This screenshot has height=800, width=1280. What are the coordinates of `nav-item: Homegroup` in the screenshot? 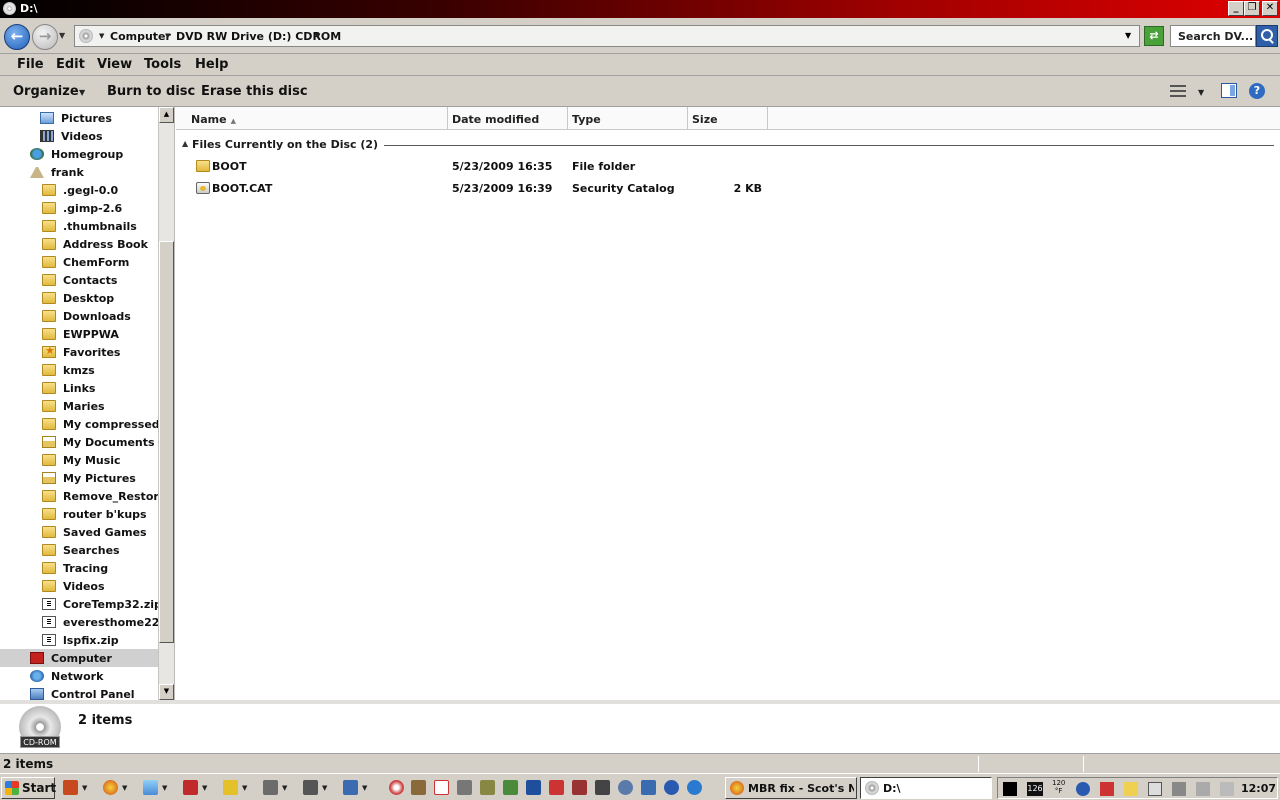 It's located at (79, 154).